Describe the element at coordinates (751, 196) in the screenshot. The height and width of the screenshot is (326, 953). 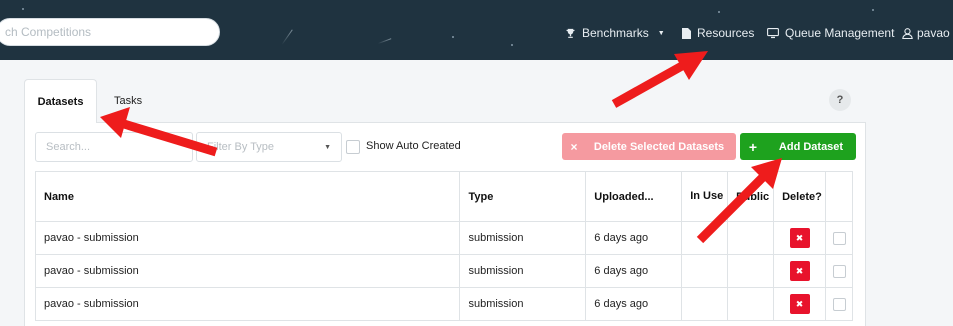
I see `column-header-public: Public` at that location.